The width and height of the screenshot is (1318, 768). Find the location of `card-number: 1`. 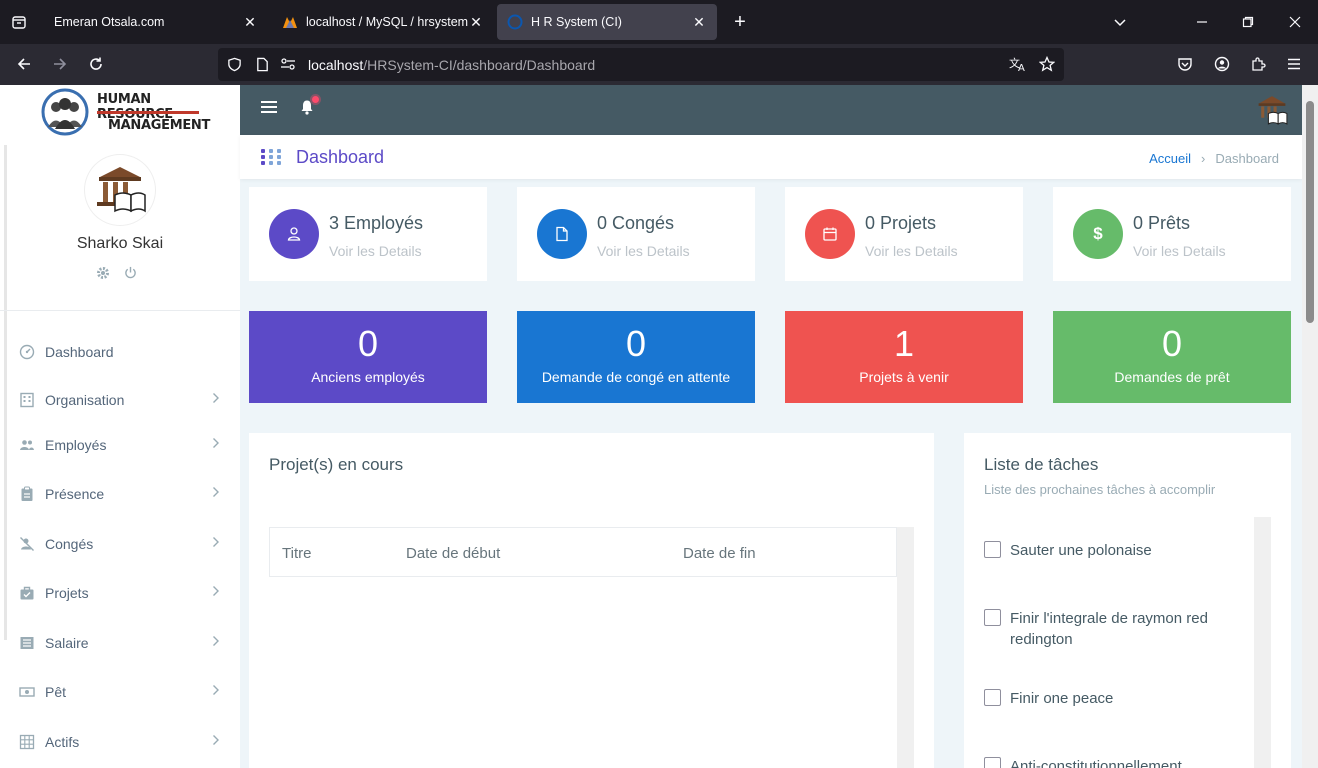

card-number: 1 is located at coordinates (904, 343).